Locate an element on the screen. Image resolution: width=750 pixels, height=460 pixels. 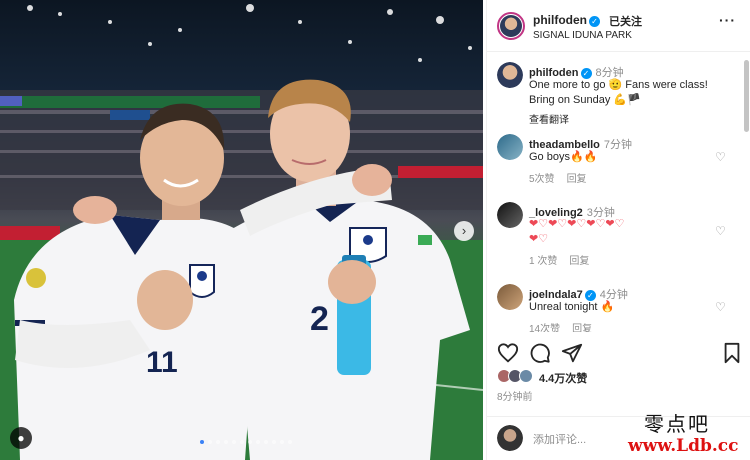
share-paper-plane-icon is located at coordinates (572, 353).